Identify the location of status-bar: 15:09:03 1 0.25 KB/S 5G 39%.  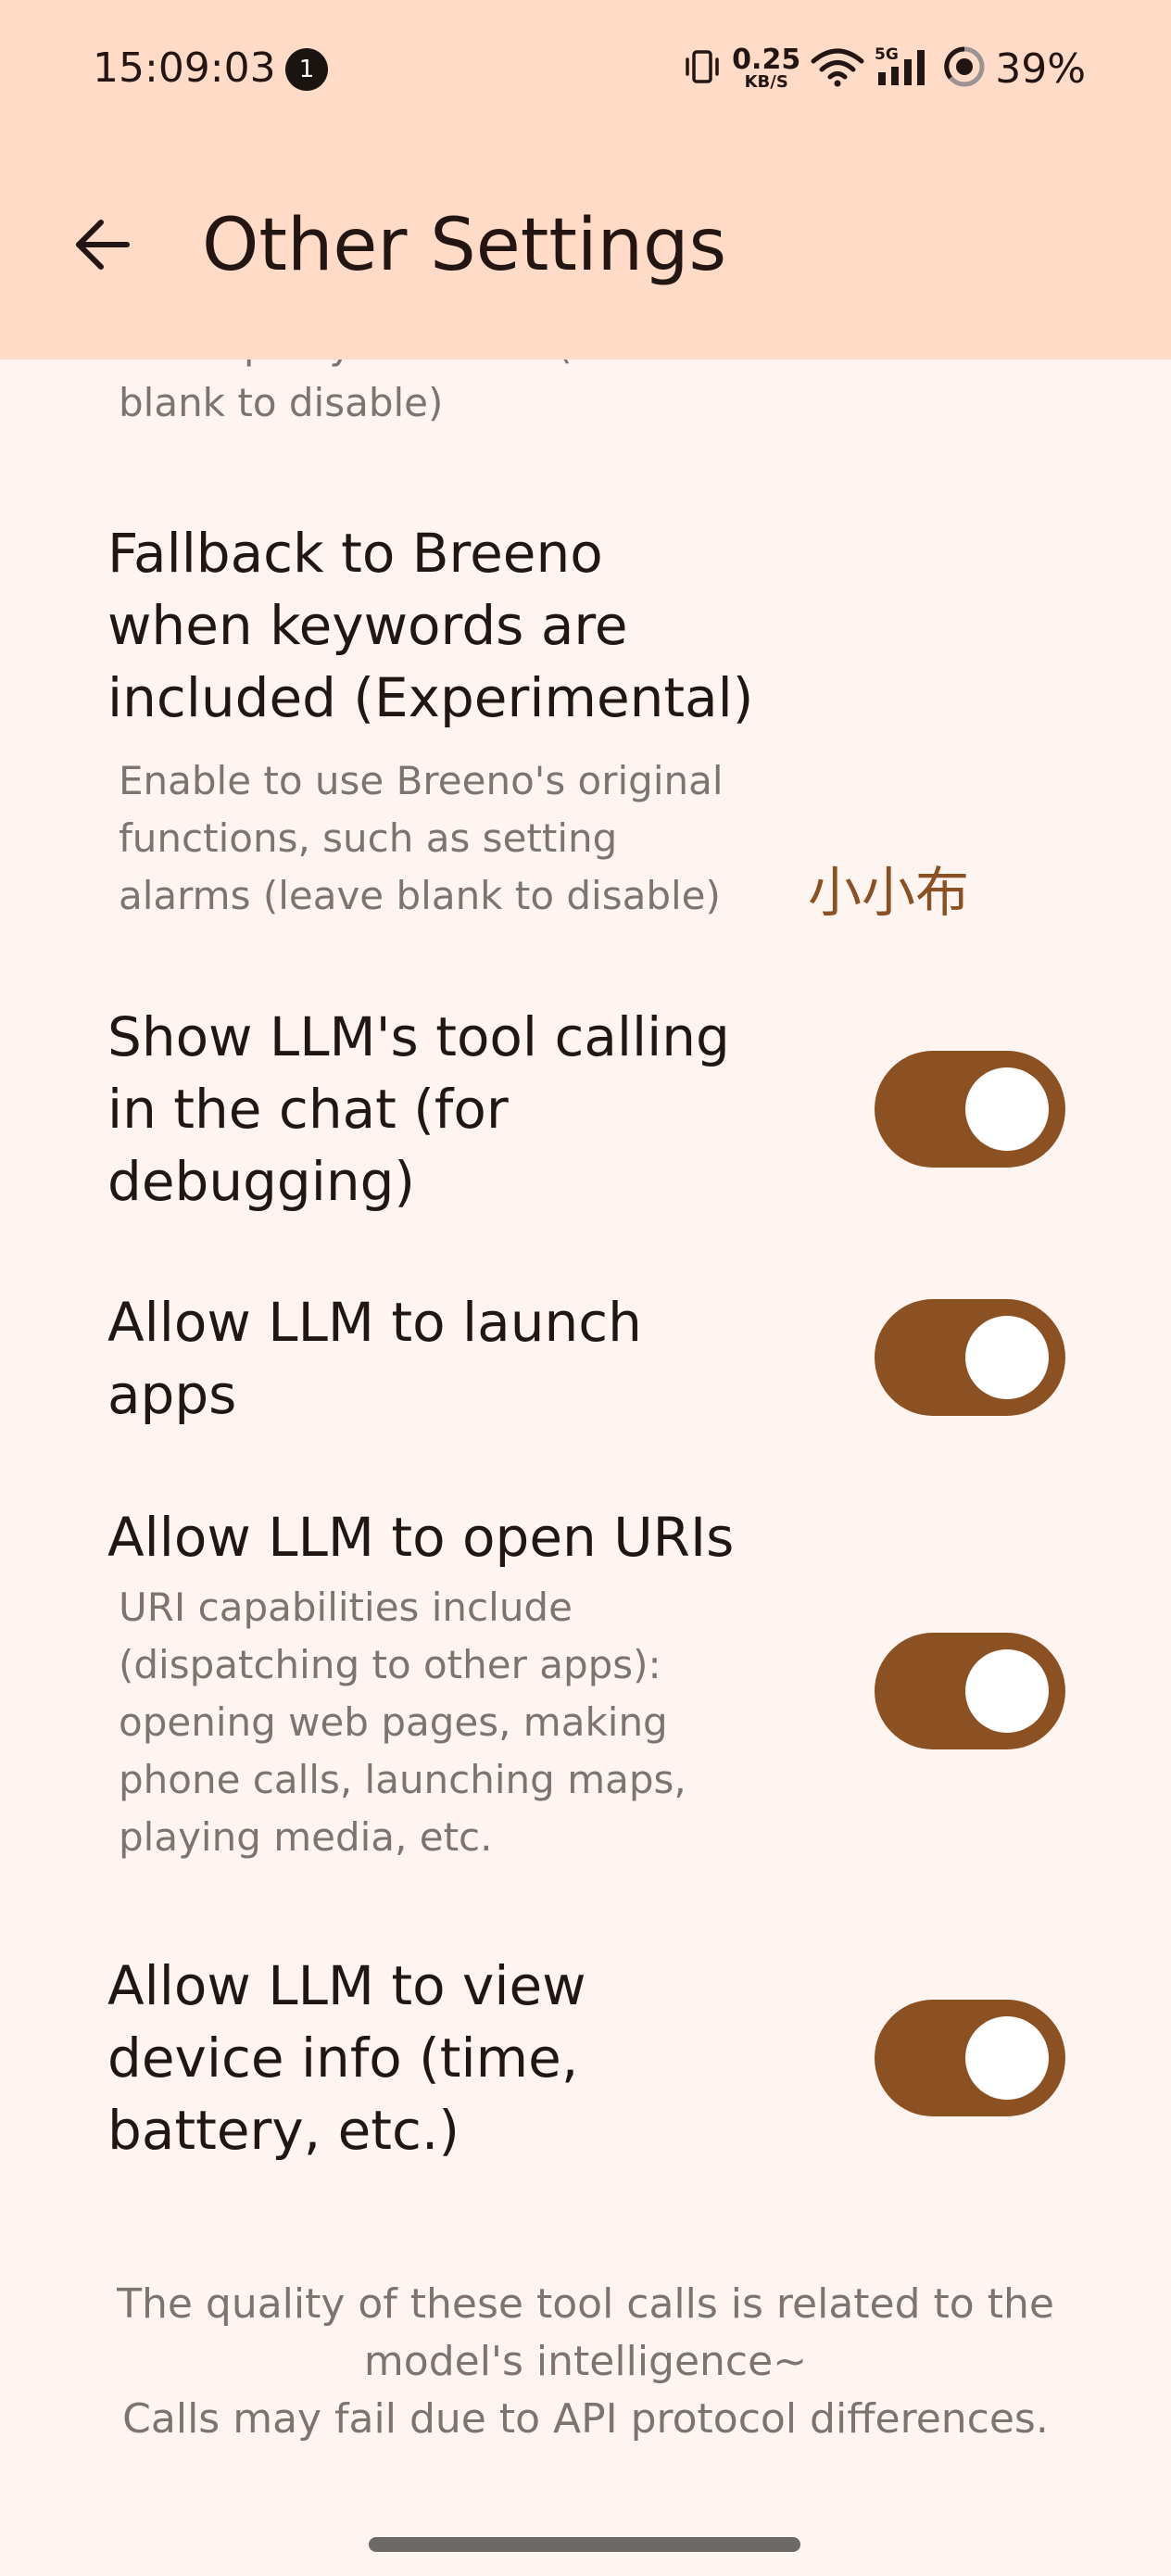
(585, 69).